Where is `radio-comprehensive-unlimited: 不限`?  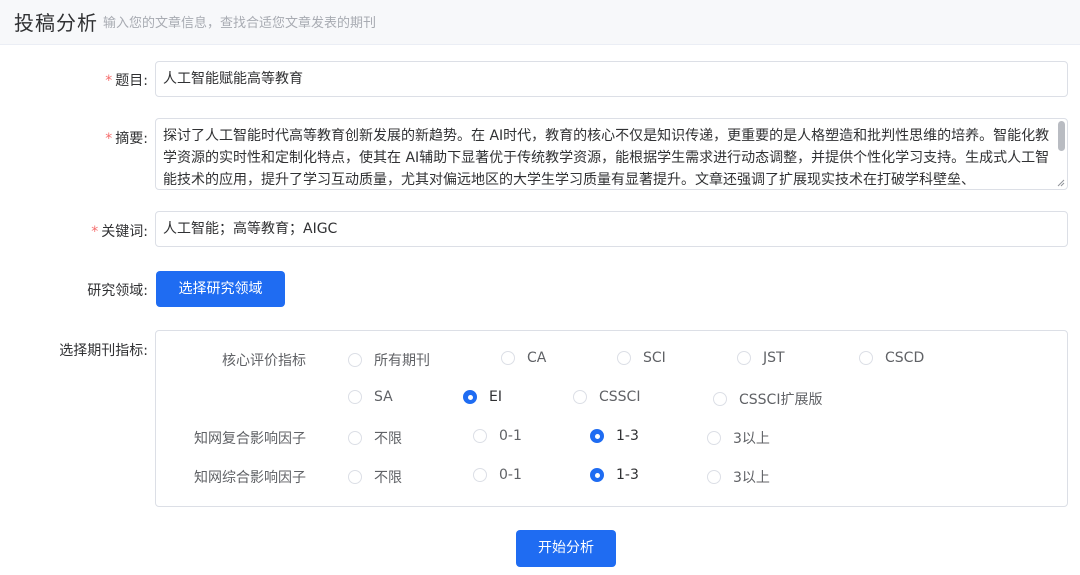 radio-comprehensive-unlimited: 不限 is located at coordinates (375, 477).